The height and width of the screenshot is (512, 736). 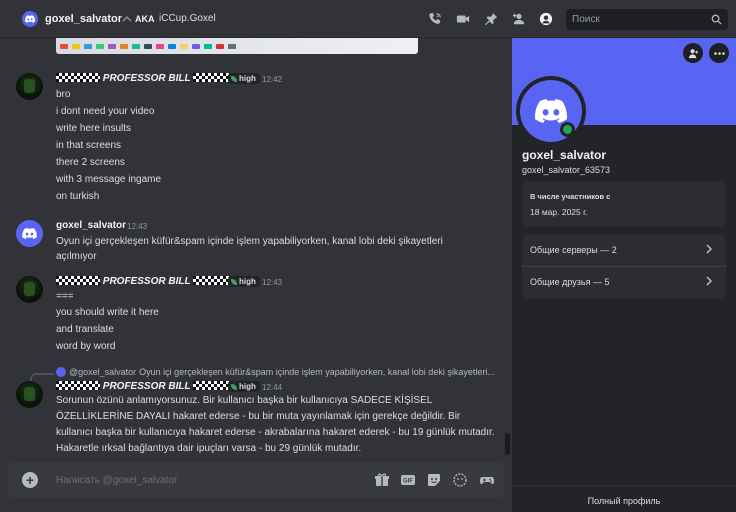 I want to click on profile-avatar, so click(x=551, y=111).